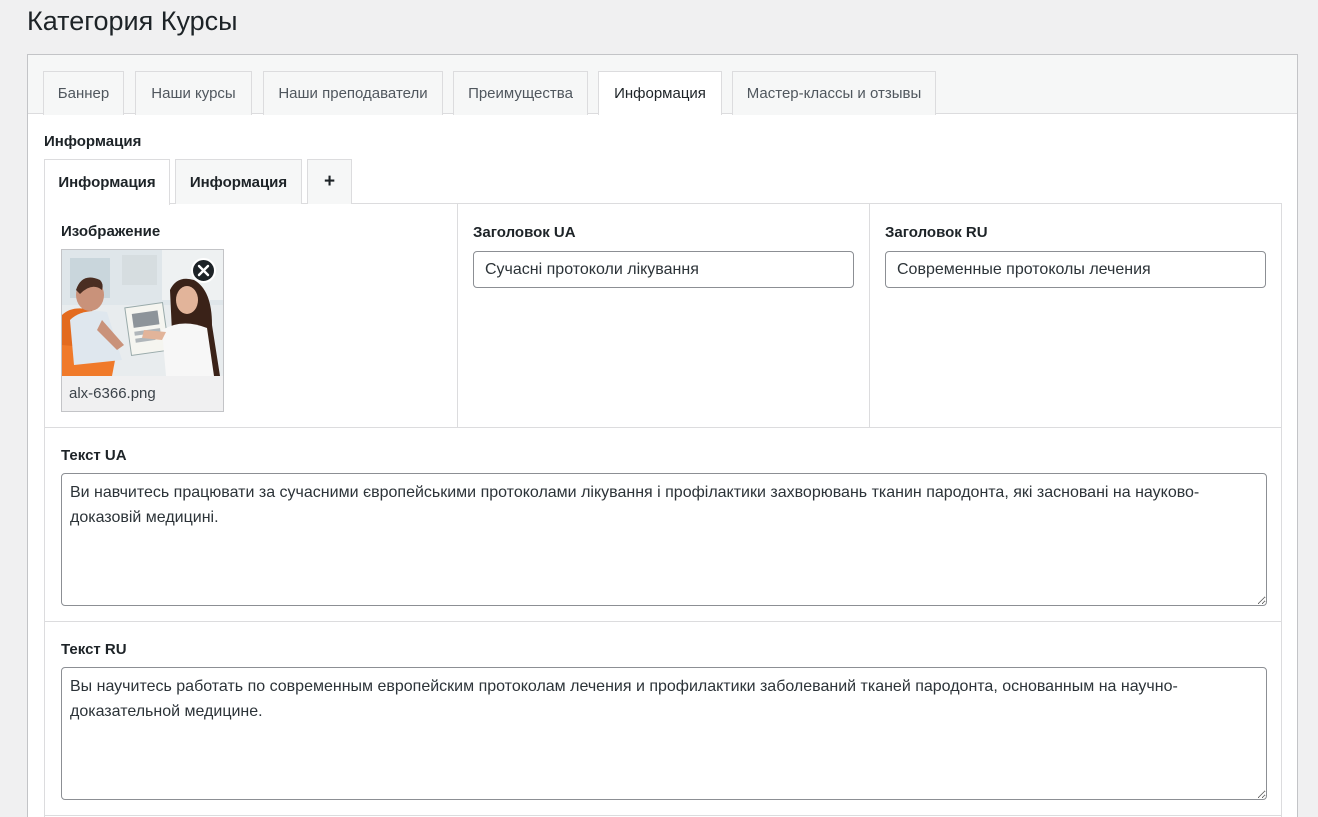 Image resolution: width=1318 pixels, height=817 pixels. I want to click on page-title: Категория Курсы, so click(132, 21).